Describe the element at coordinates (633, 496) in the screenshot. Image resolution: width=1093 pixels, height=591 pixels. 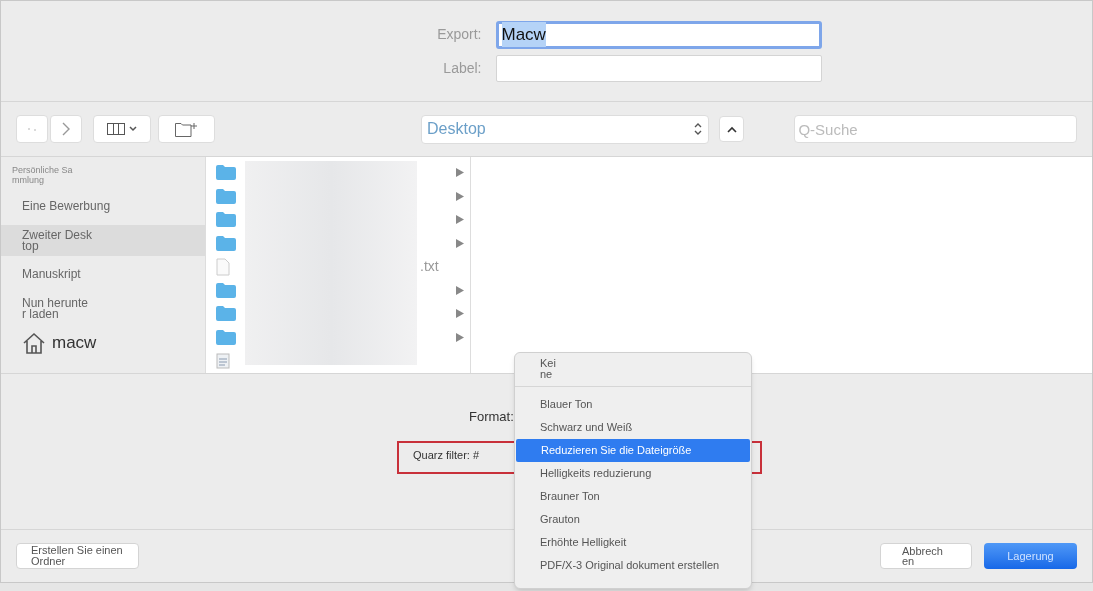
I see `menu-item: Brauner Ton` at that location.